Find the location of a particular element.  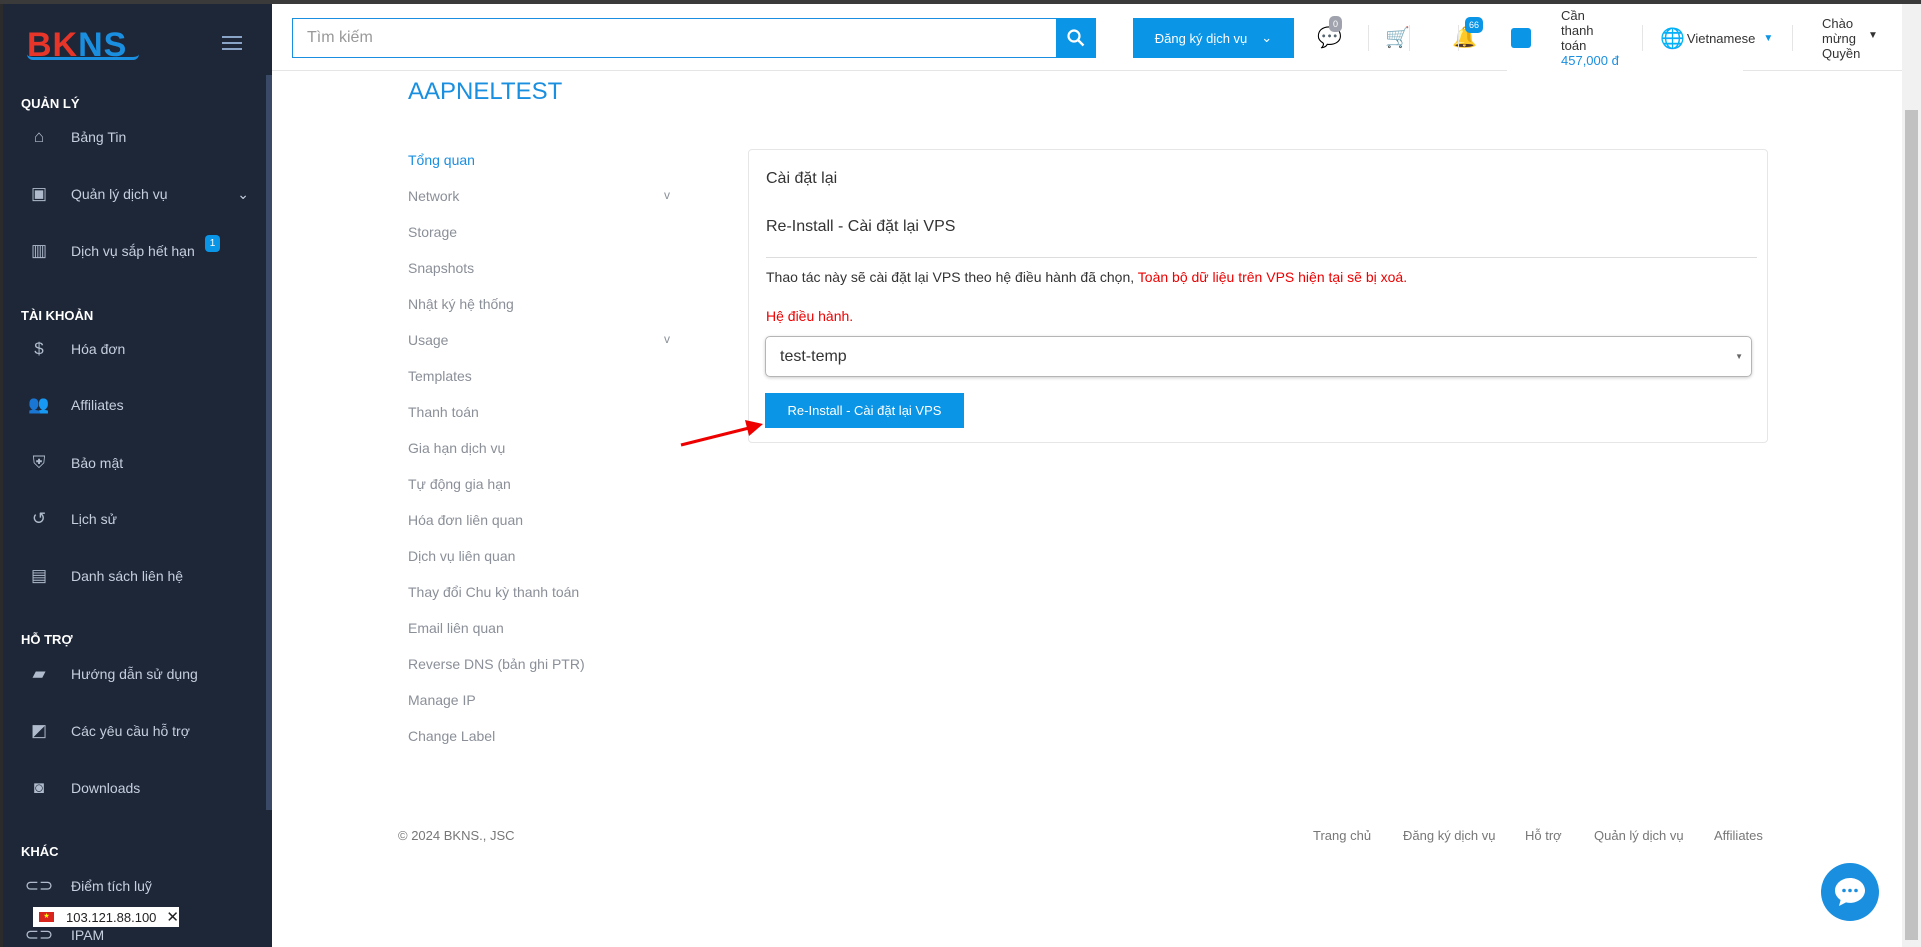

contact-card-icon: ▣ is located at coordinates (39, 193).